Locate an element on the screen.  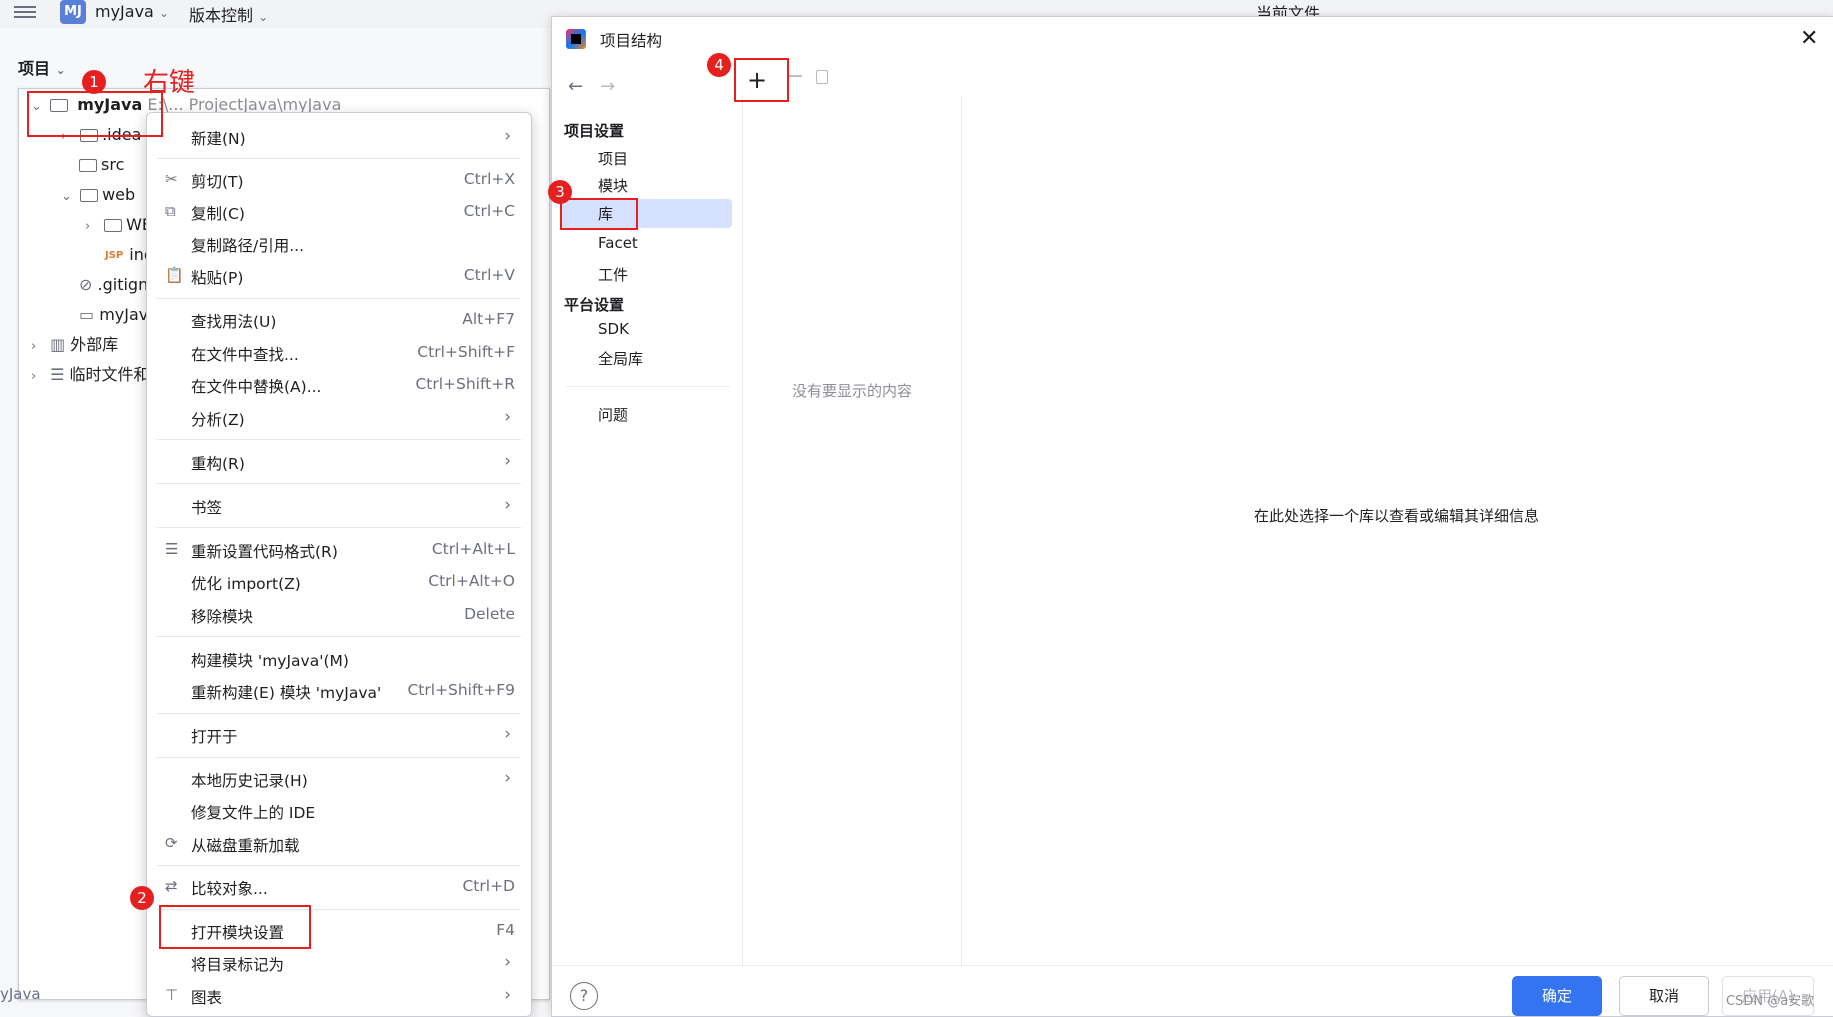
scissors-icon: ✂ is located at coordinates (171, 179).